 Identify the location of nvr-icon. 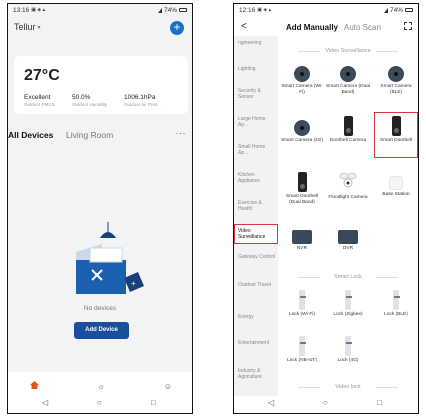
(302, 237).